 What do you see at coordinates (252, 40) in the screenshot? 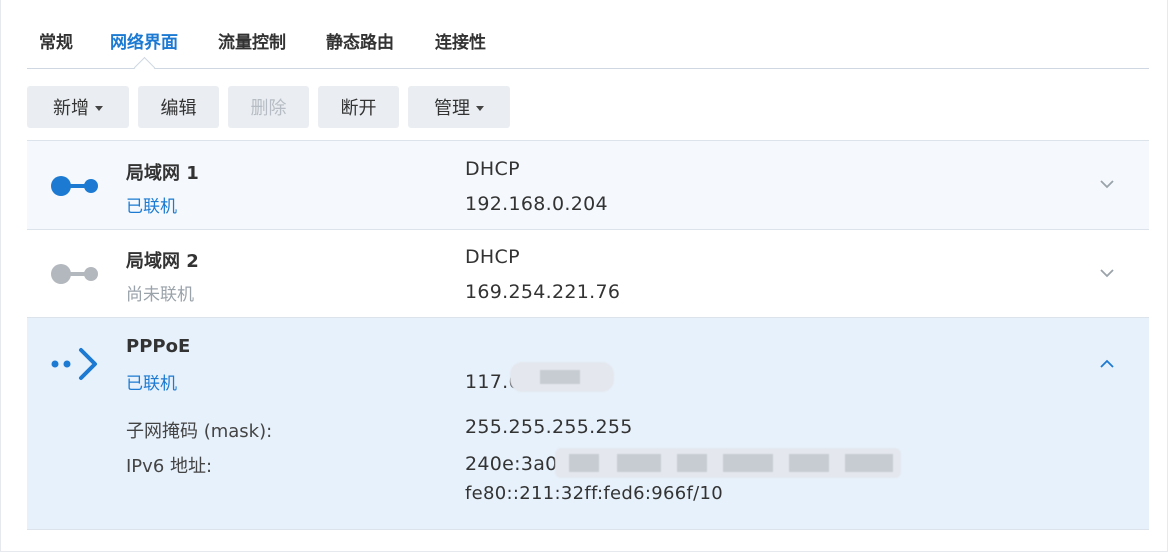
I see `tab-traffic-control: 流量控制` at bounding box center [252, 40].